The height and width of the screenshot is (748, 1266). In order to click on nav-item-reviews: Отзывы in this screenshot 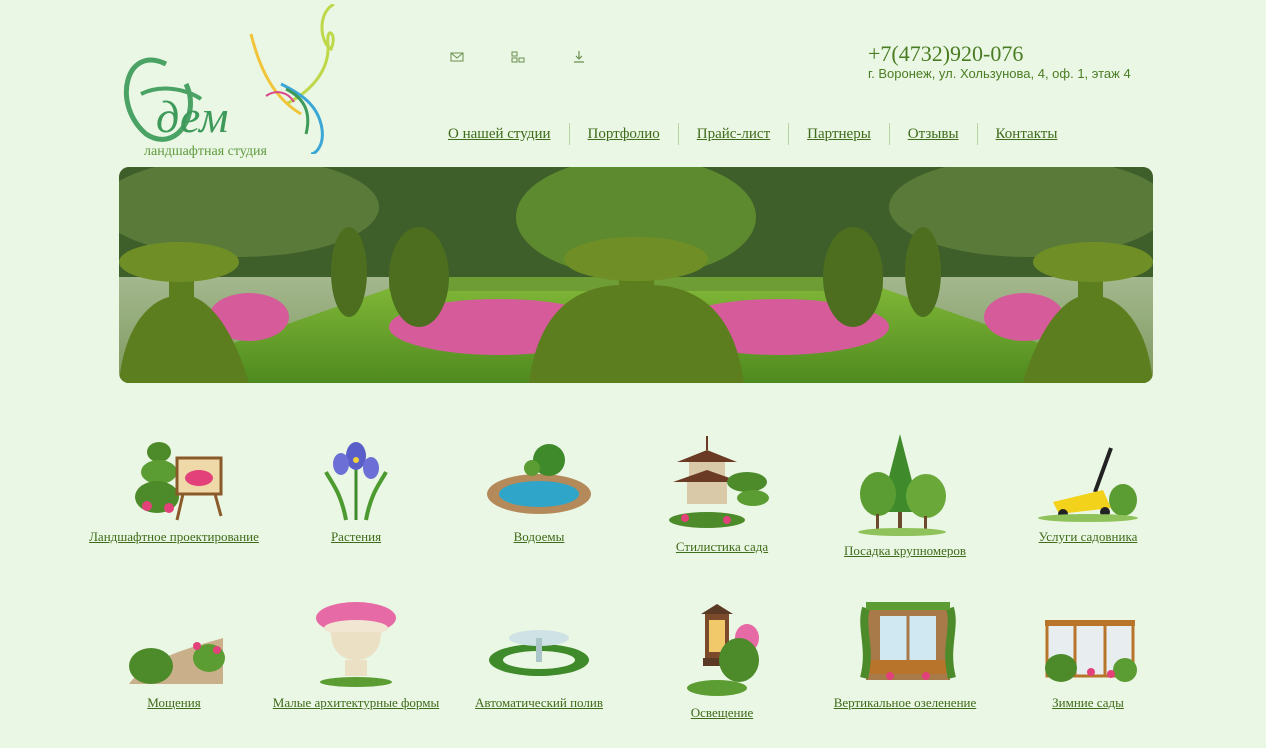, I will do `click(932, 134)`.